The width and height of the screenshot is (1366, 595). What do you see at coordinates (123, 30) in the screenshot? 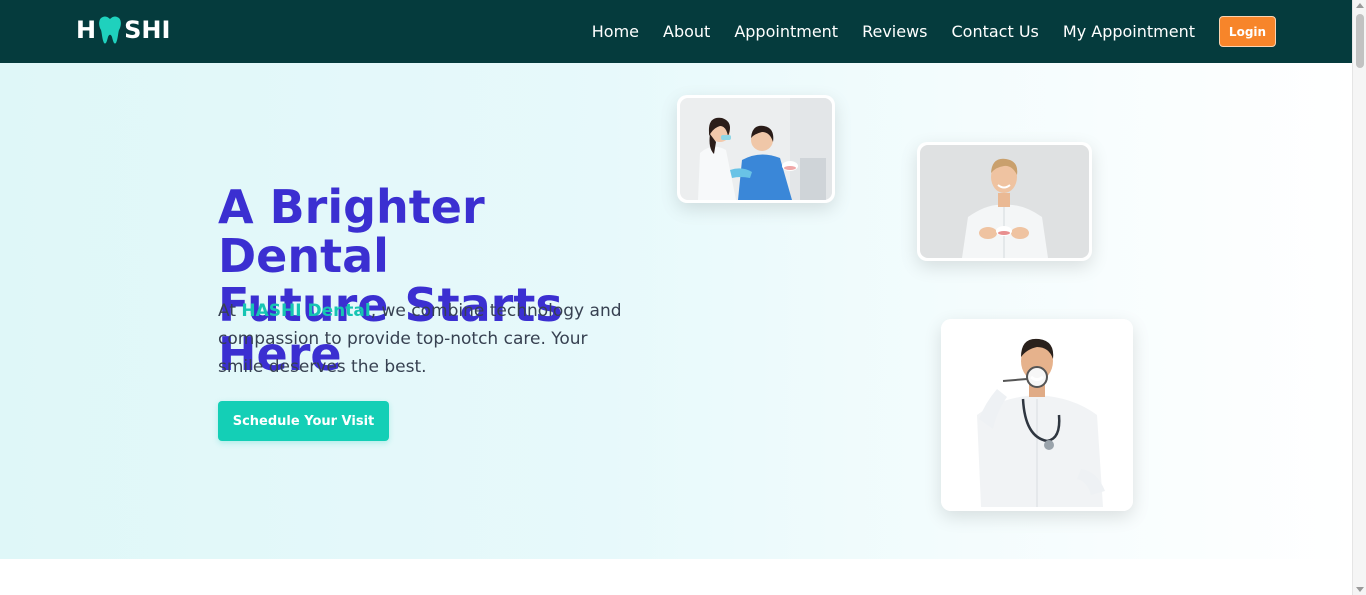
I see `logo: H SHI` at bounding box center [123, 30].